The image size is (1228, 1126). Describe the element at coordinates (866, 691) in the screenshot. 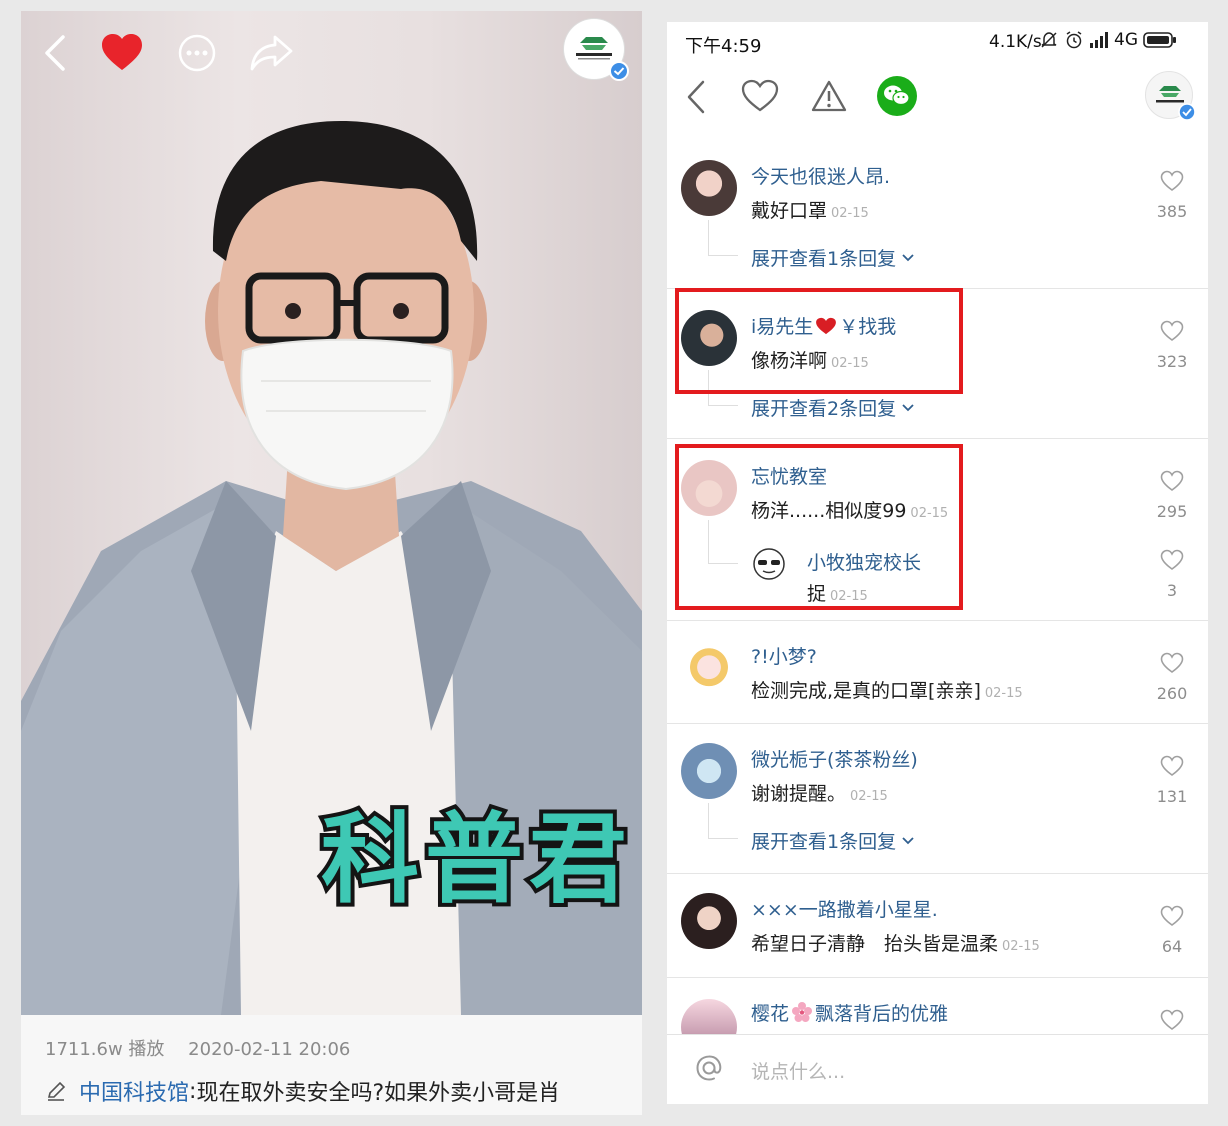

I see `comment-text: 检测完成,是真的口罩[亲亲]` at that location.